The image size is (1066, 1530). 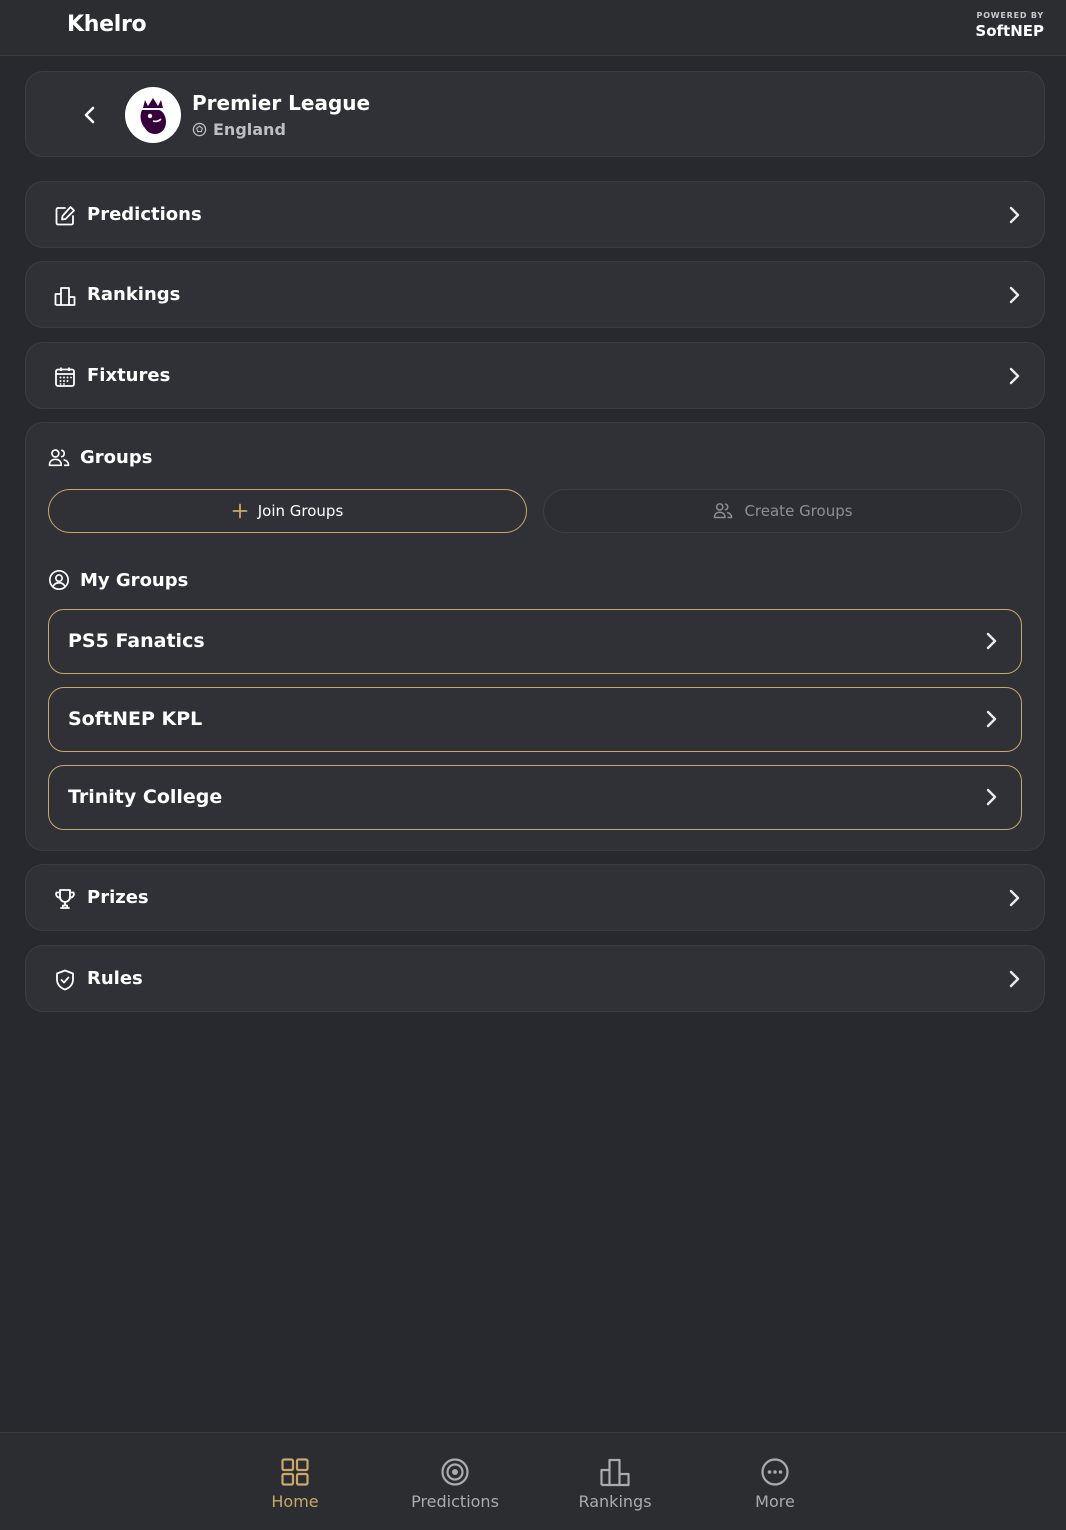 I want to click on target-icon, so click(x=455, y=1472).